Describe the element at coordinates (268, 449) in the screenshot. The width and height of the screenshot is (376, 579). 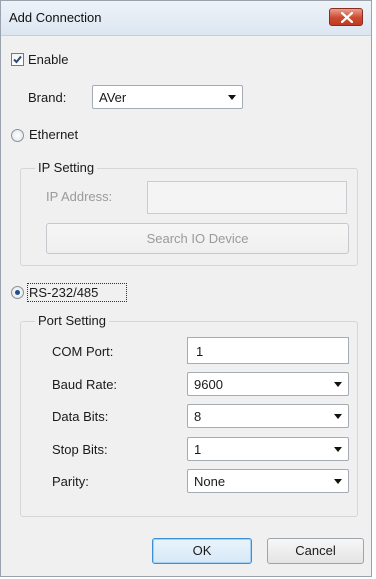
I see `stop-bits-select: 1` at that location.